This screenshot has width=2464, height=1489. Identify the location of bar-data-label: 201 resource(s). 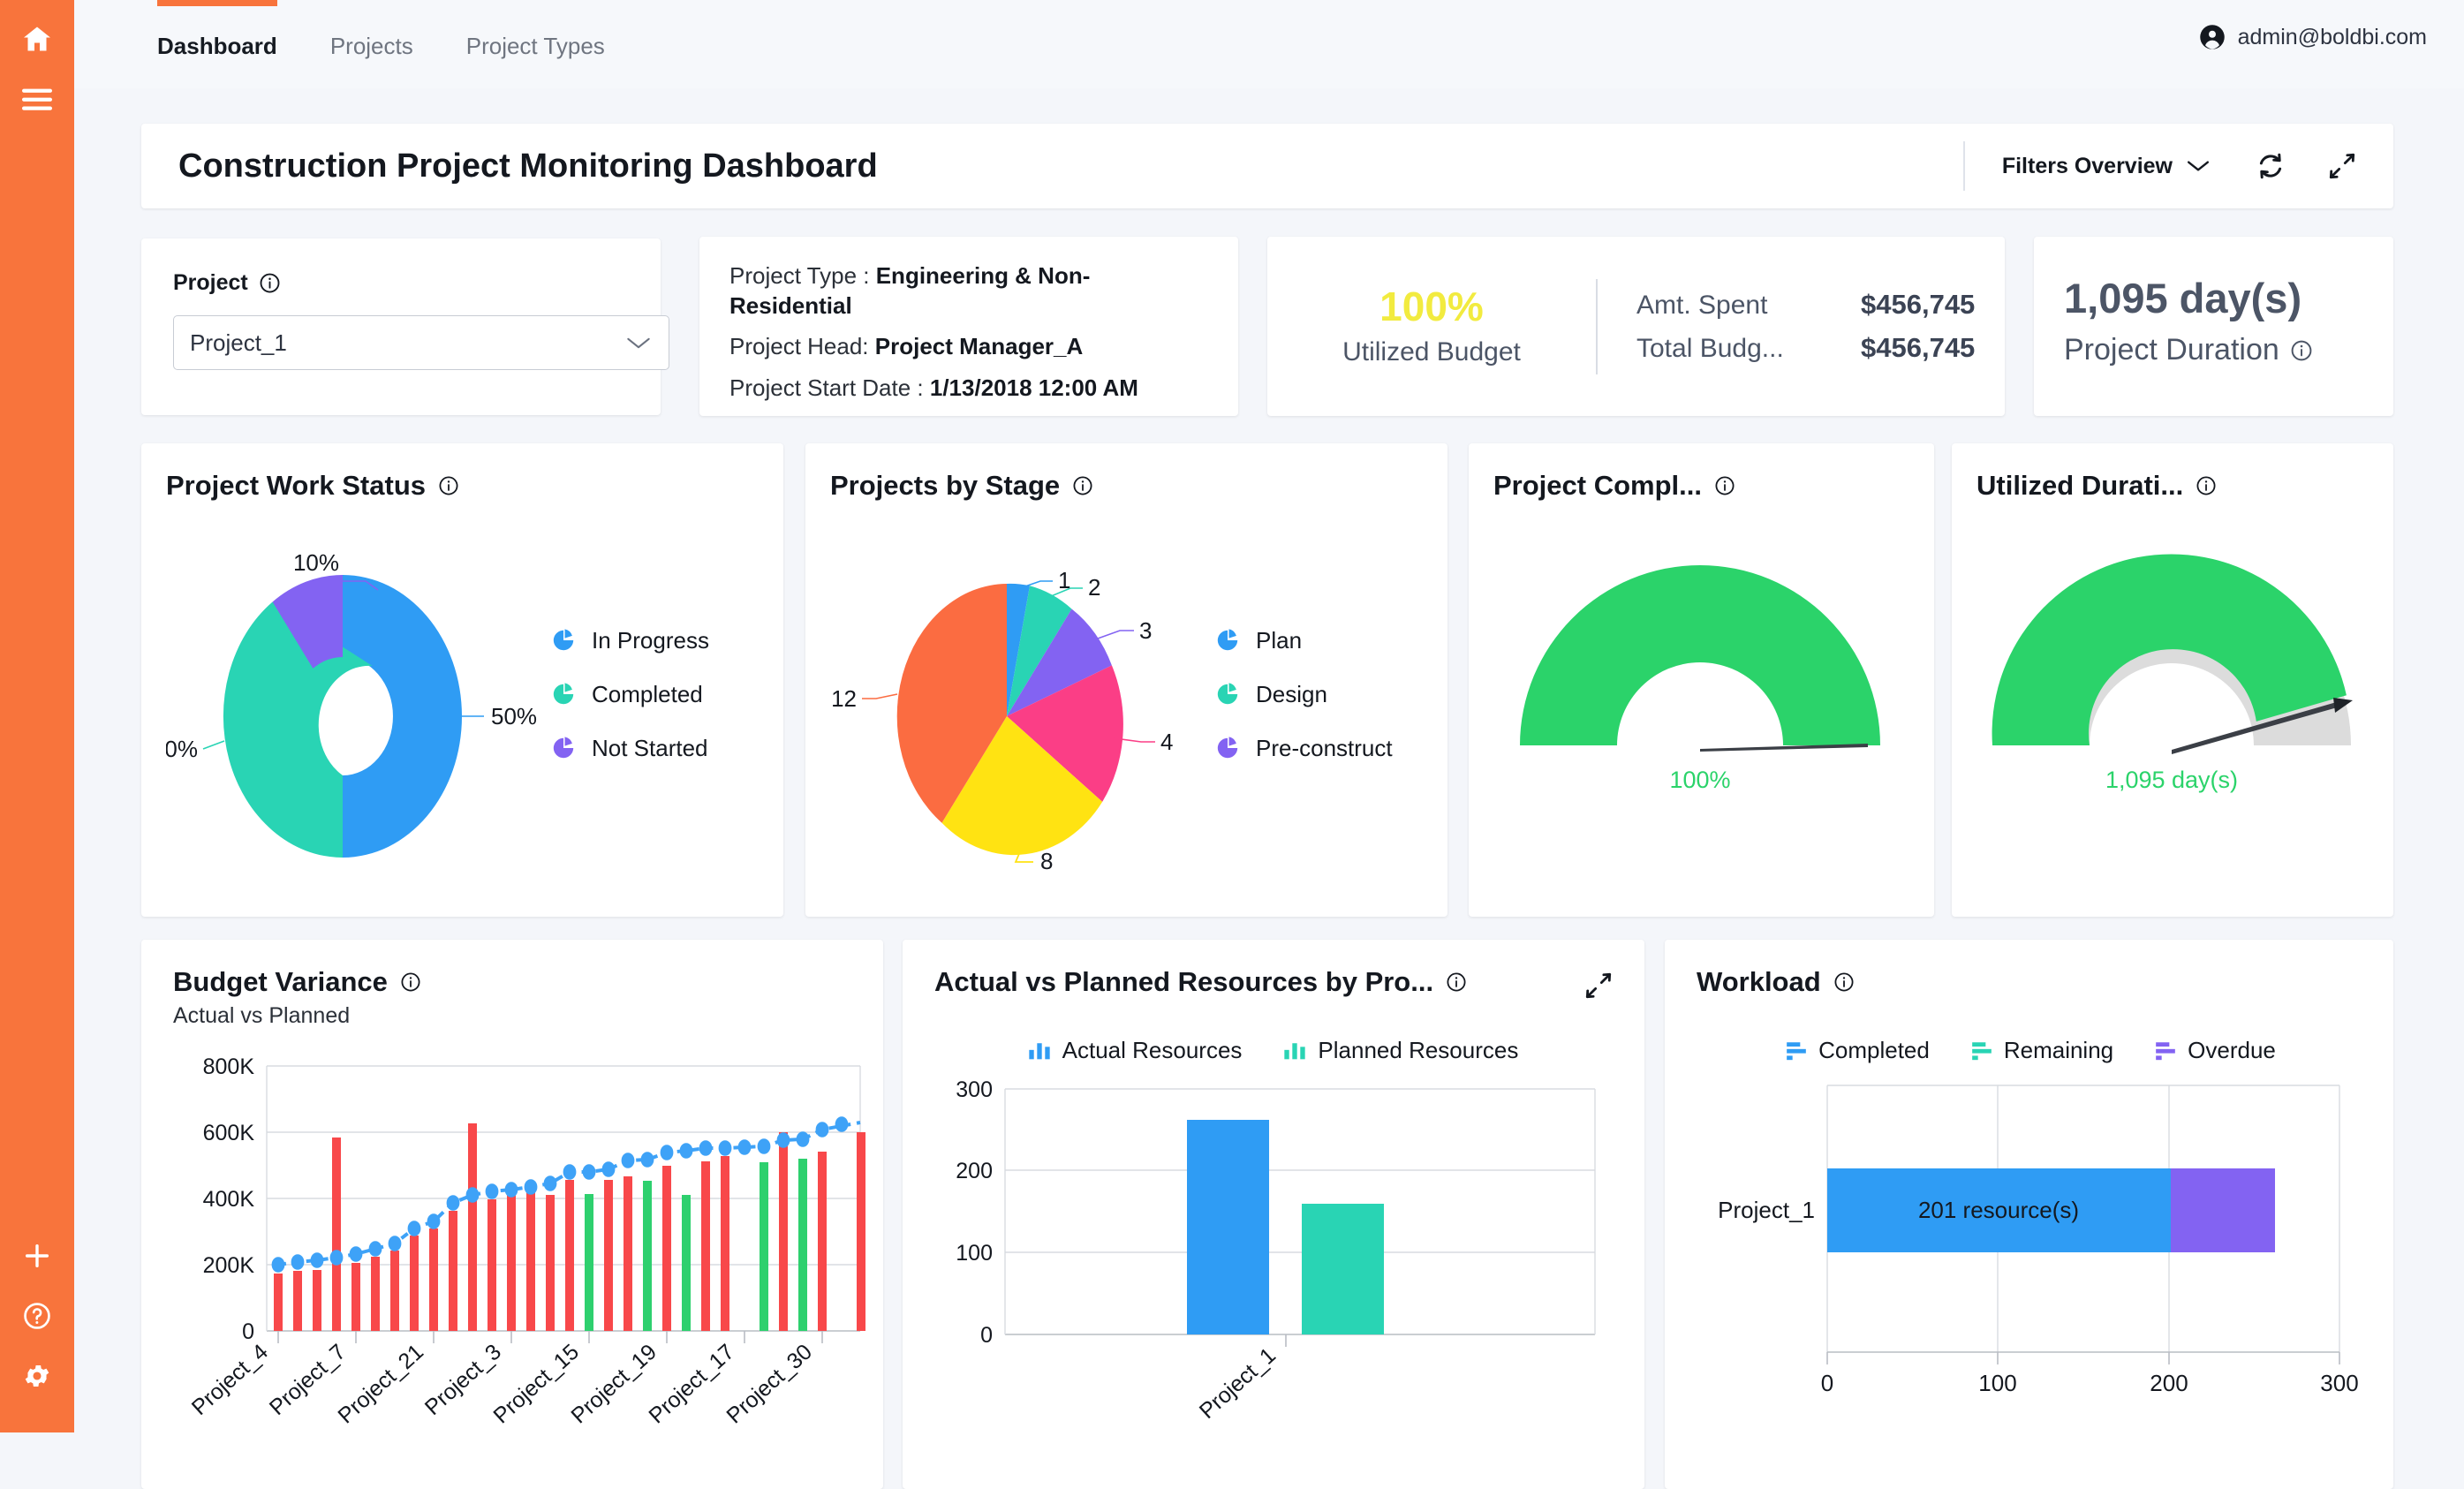
(1998, 1210).